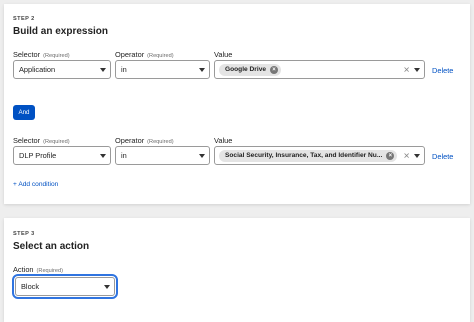 This screenshot has height=322, width=474. I want to click on section-heading: Build an expression, so click(61, 31).